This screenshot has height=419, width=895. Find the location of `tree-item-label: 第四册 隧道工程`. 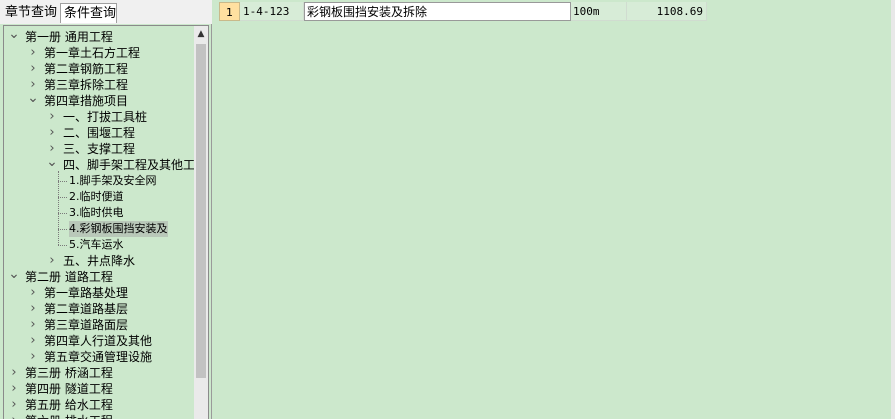

tree-item-label: 第四册 隧道工程 is located at coordinates (69, 389).